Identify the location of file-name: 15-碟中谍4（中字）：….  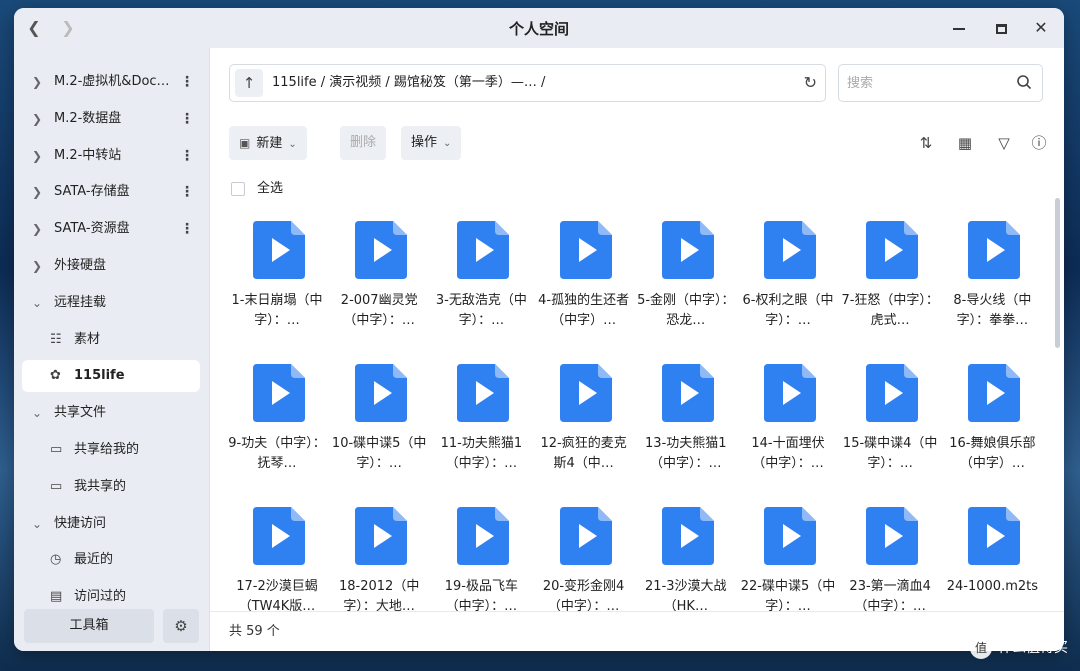
(890, 453).